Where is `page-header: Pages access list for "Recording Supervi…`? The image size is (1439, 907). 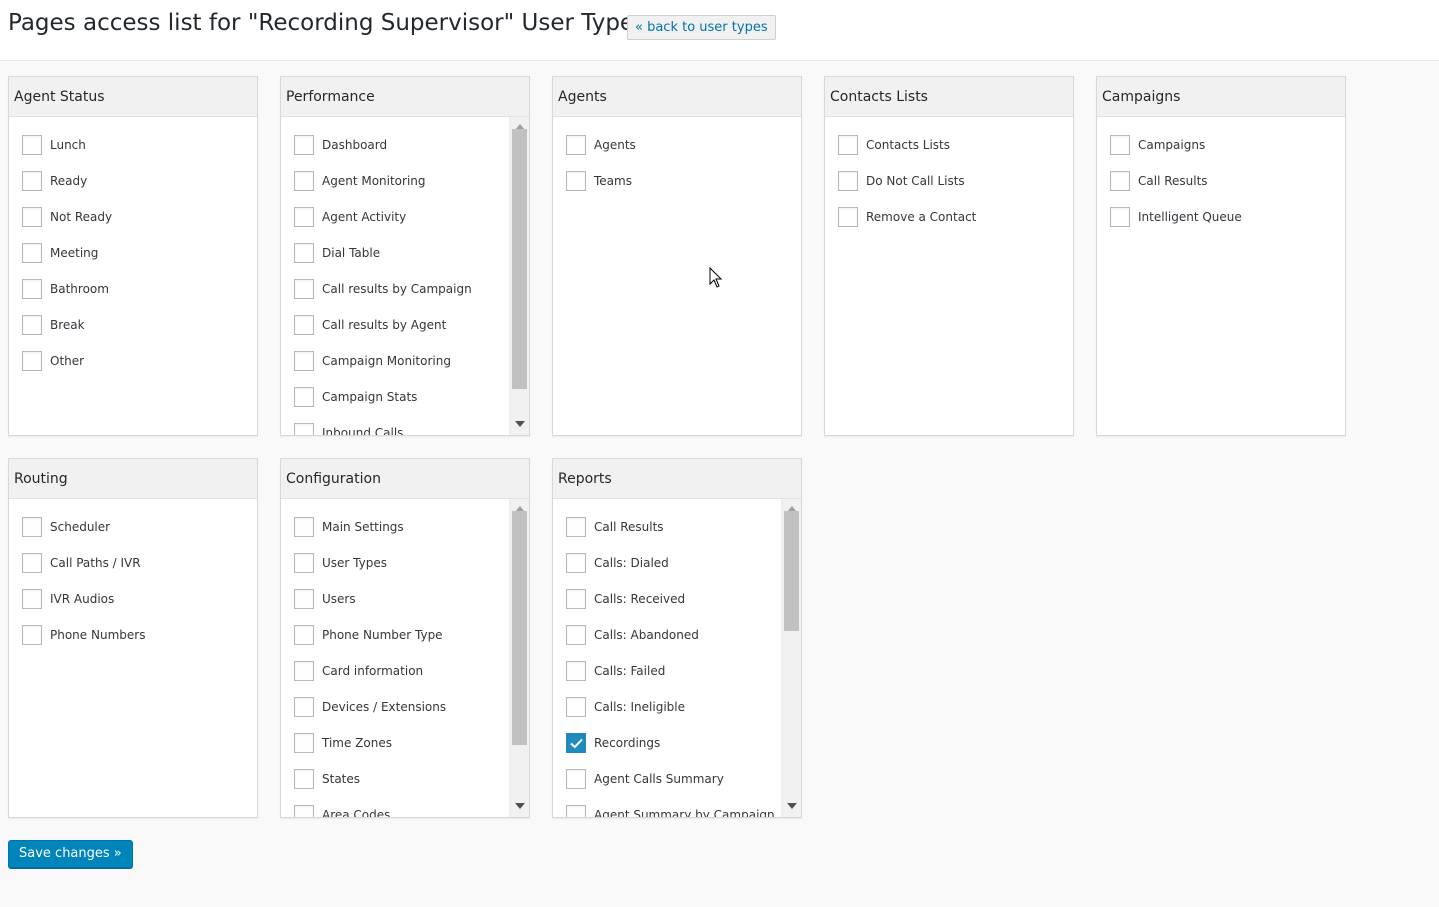 page-header: Pages access list for "Recording Supervi… is located at coordinates (719, 30).